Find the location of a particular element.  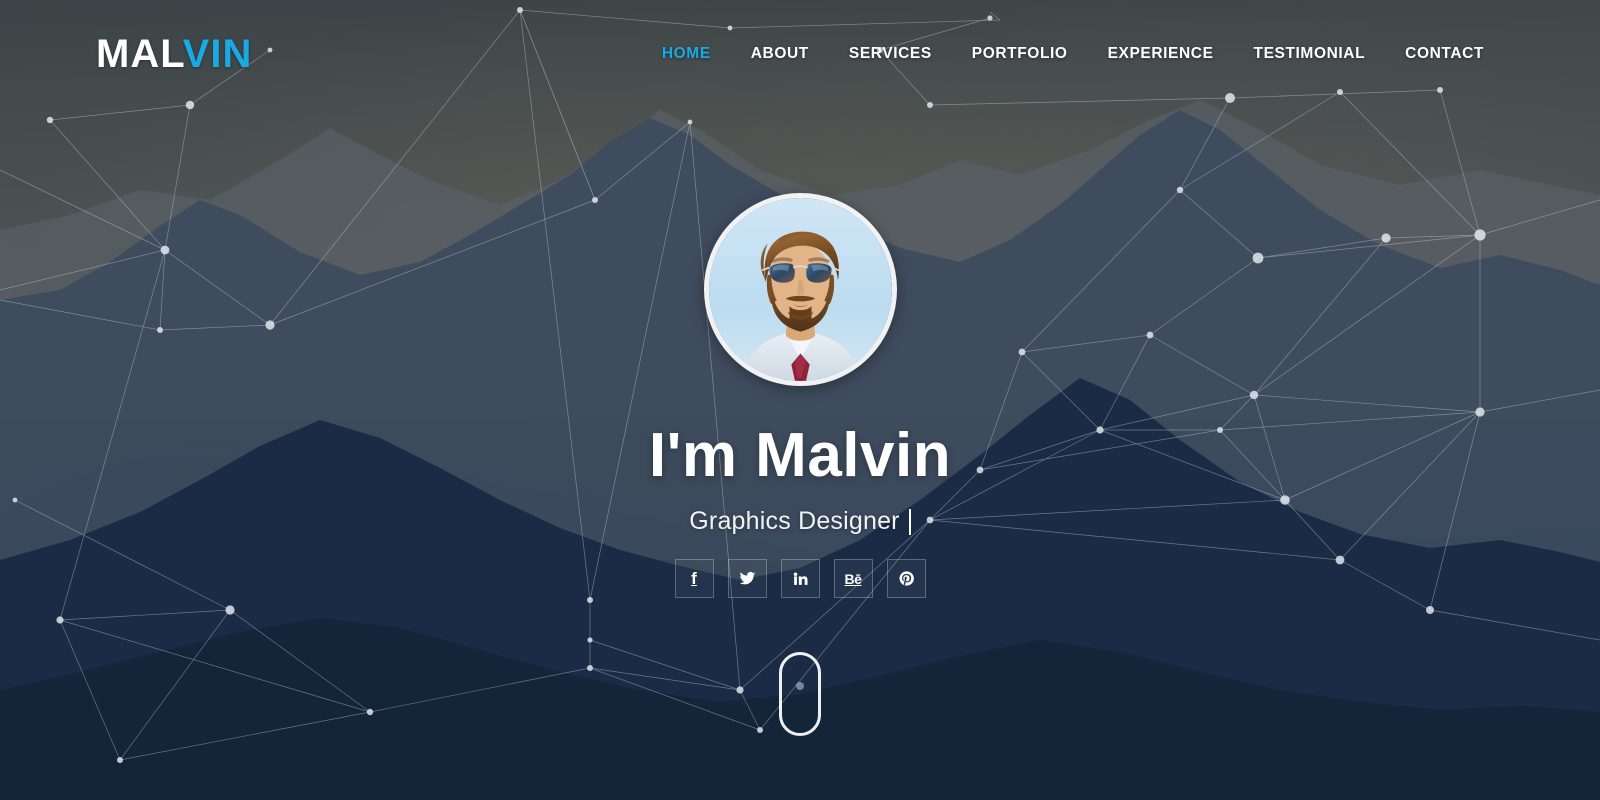

avatar is located at coordinates (800, 289).